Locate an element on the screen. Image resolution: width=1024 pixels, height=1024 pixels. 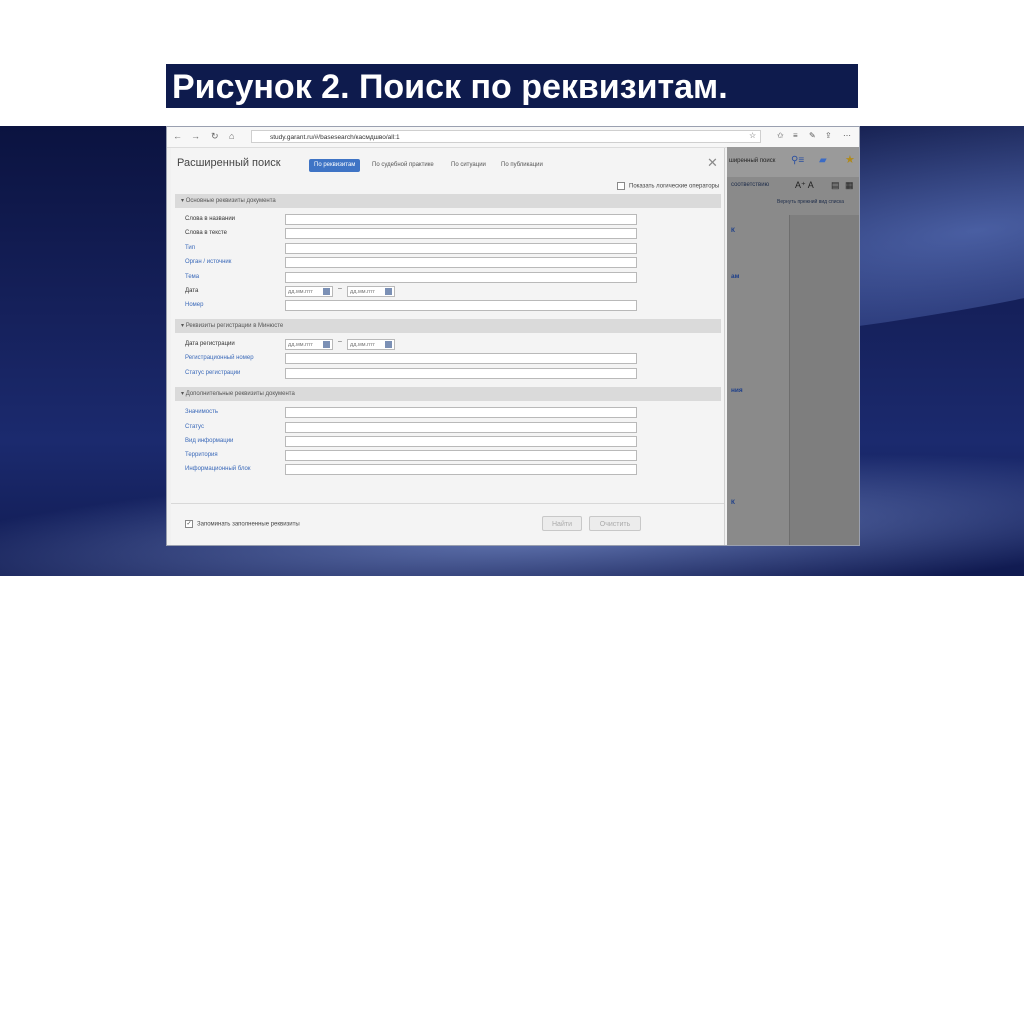
registration-number-input is located at coordinates (461, 358).